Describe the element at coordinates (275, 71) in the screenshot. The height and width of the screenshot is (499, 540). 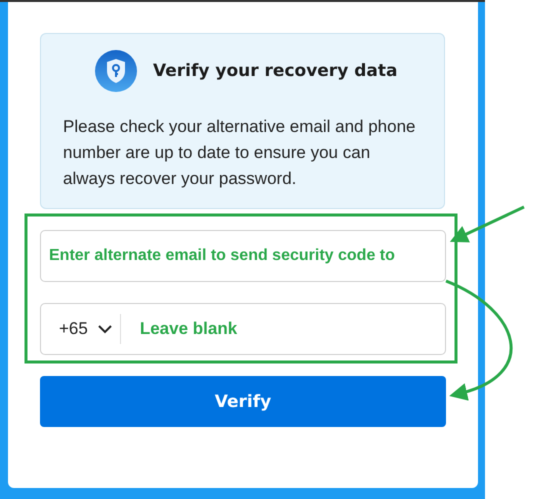
I see `dialog-title: Verify your recovery data` at that location.